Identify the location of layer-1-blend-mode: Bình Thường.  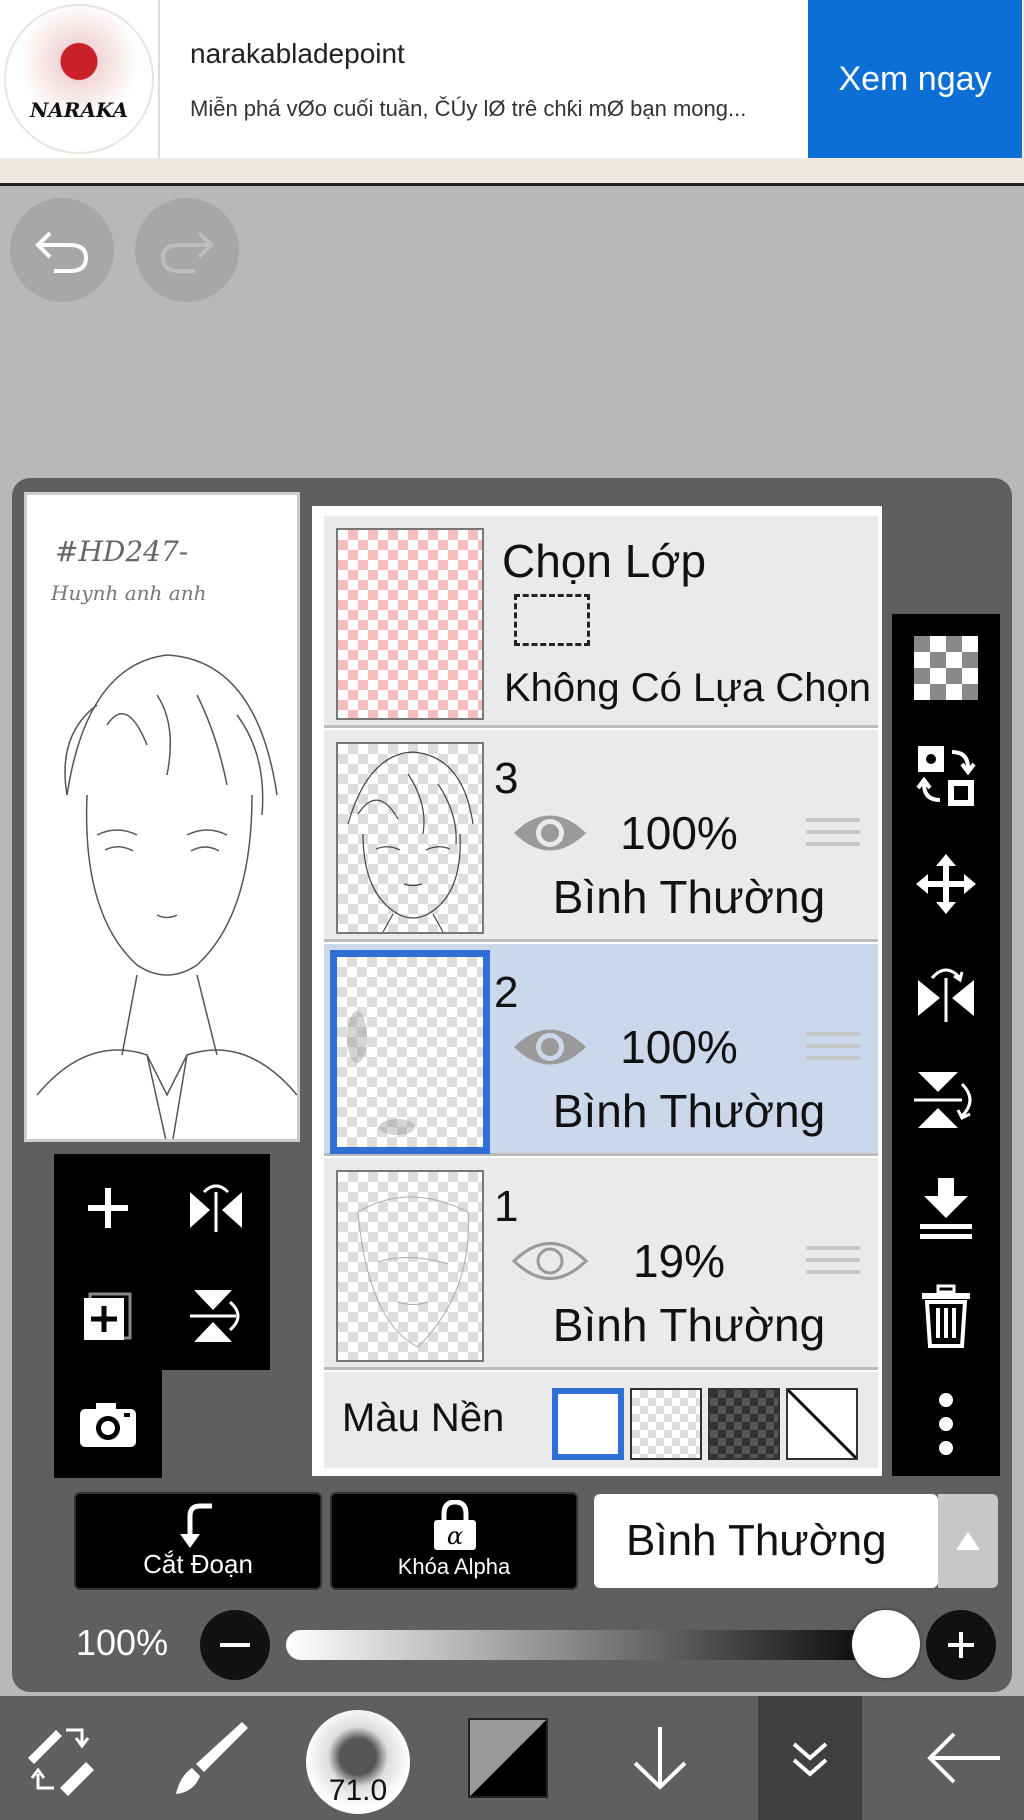
(689, 1325).